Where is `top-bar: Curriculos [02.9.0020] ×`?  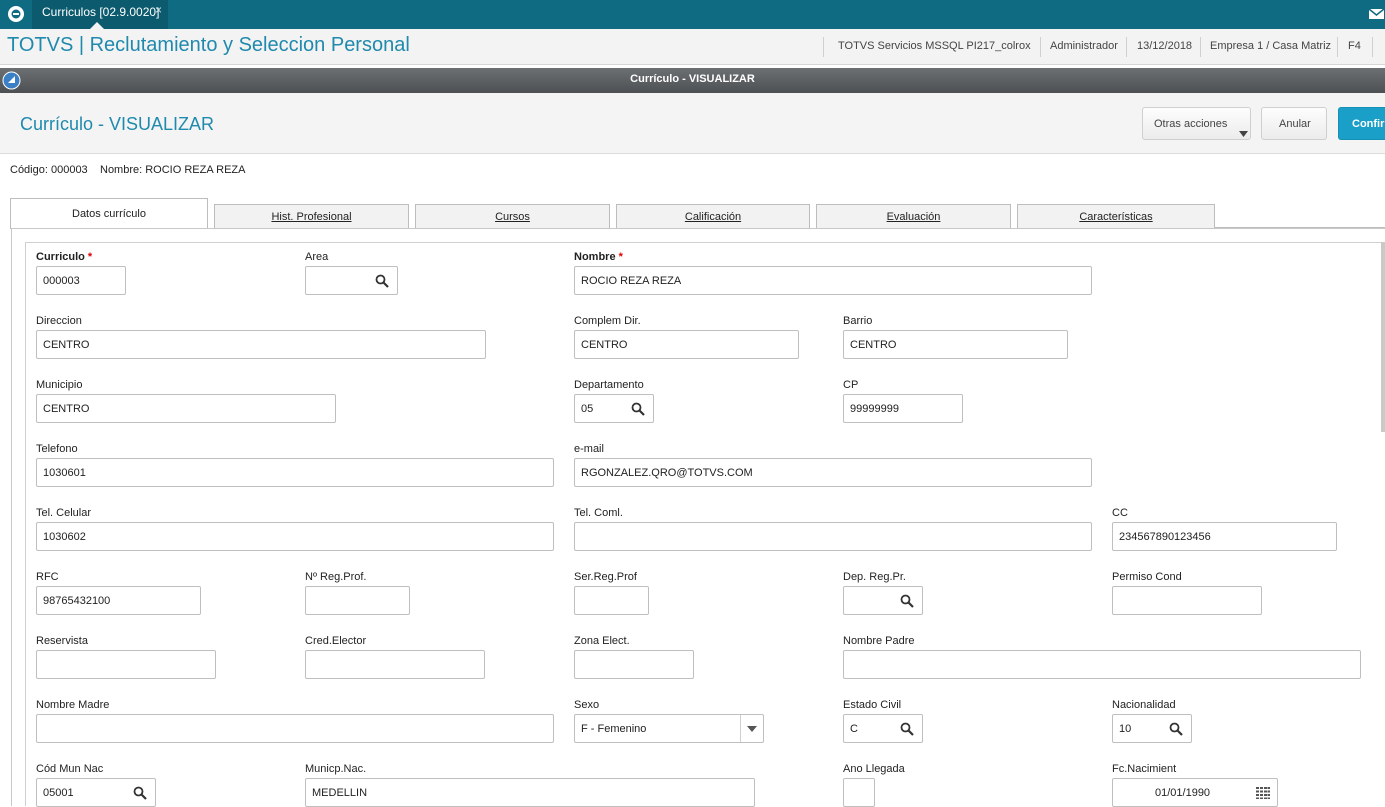
top-bar: Curriculos [02.9.0020] × is located at coordinates (692, 14).